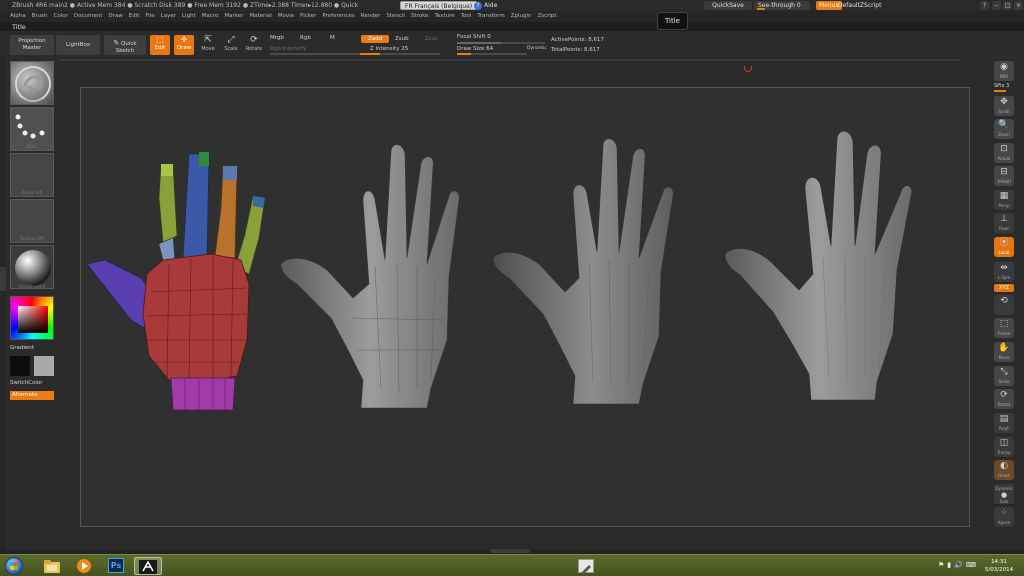 Image resolution: width=1024 pixels, height=576 pixels. I want to click on menu-render: Render, so click(371, 16).